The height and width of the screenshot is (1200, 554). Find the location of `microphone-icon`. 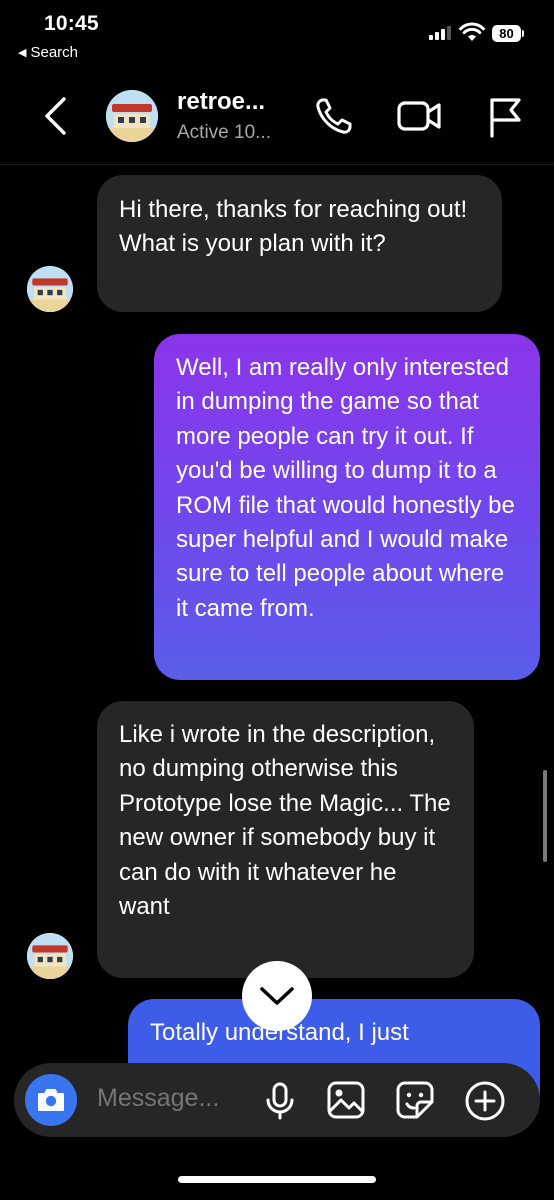

microphone-icon is located at coordinates (280, 1101).